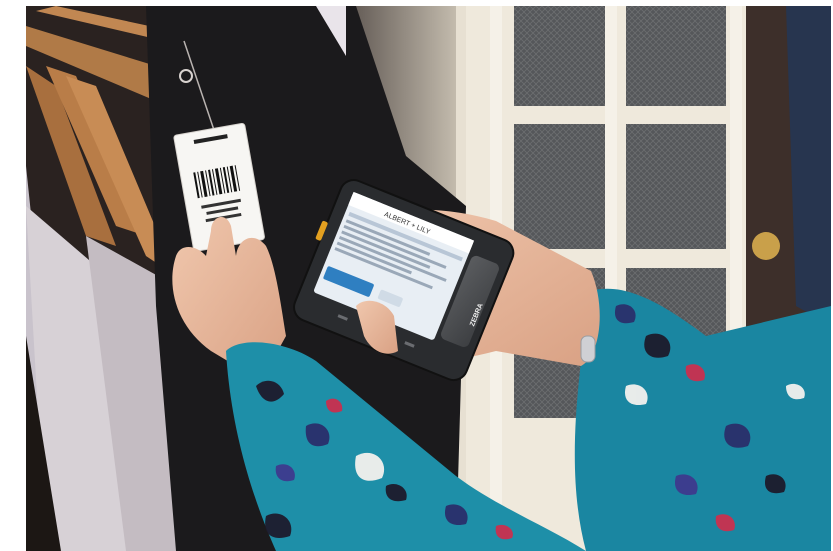 This screenshot has height=551, width=833. Describe the element at coordinates (588, 349) in the screenshot. I see `bracelet` at that location.